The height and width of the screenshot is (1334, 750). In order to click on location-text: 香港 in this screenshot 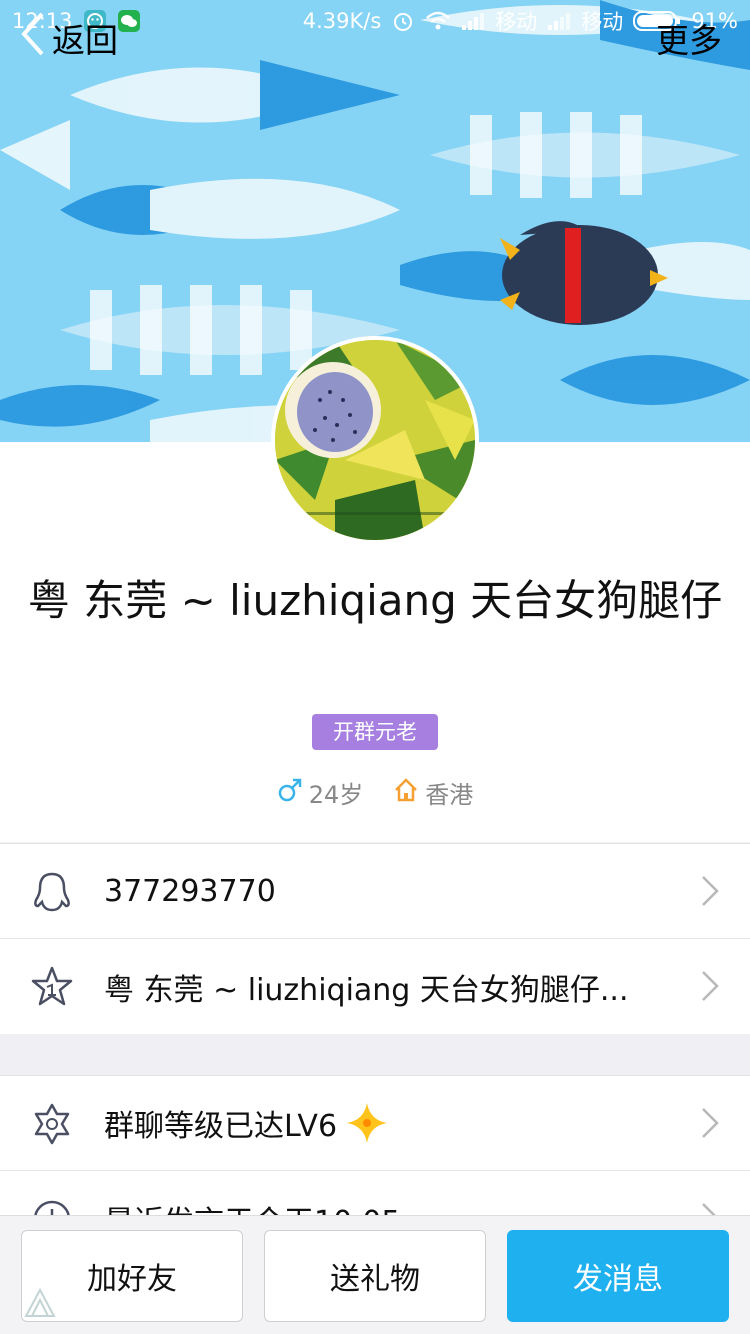, I will do `click(449, 795)`.